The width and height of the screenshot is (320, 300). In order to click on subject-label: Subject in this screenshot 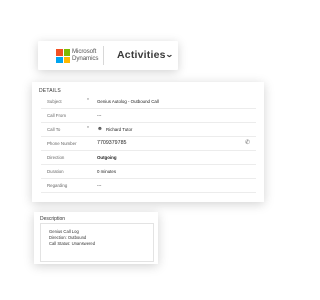, I will do `click(54, 101)`.